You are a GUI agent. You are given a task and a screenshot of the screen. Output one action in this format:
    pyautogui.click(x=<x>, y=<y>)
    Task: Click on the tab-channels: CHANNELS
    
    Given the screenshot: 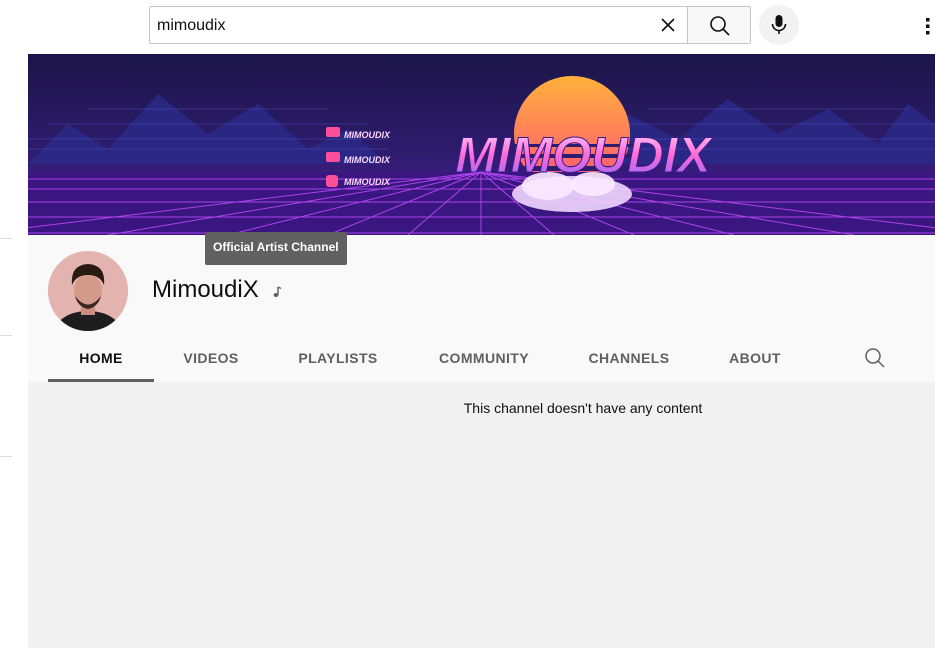 What is the action you would take?
    pyautogui.click(x=629, y=357)
    